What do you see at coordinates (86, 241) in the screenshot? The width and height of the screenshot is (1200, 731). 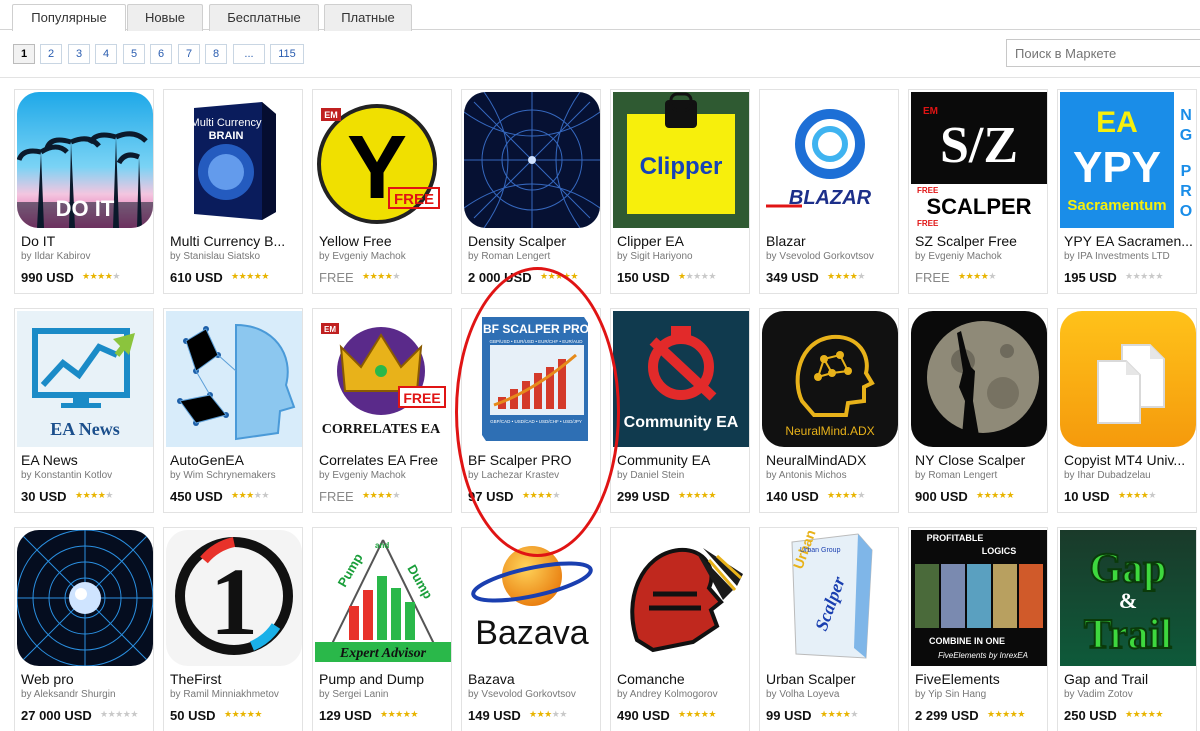 I see `product-name: Do IT` at bounding box center [86, 241].